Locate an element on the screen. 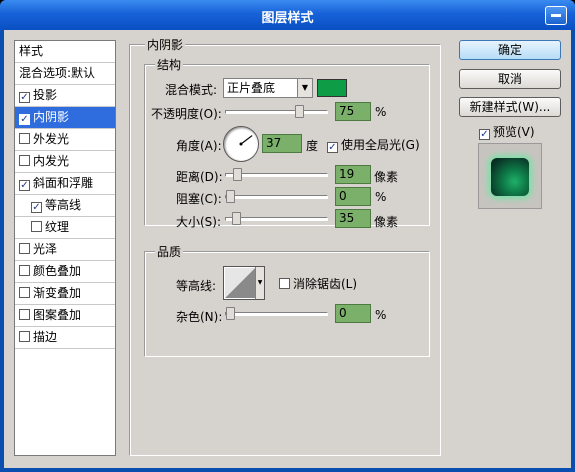 This screenshot has width=575, height=472. preview-swatch is located at coordinates (510, 177).